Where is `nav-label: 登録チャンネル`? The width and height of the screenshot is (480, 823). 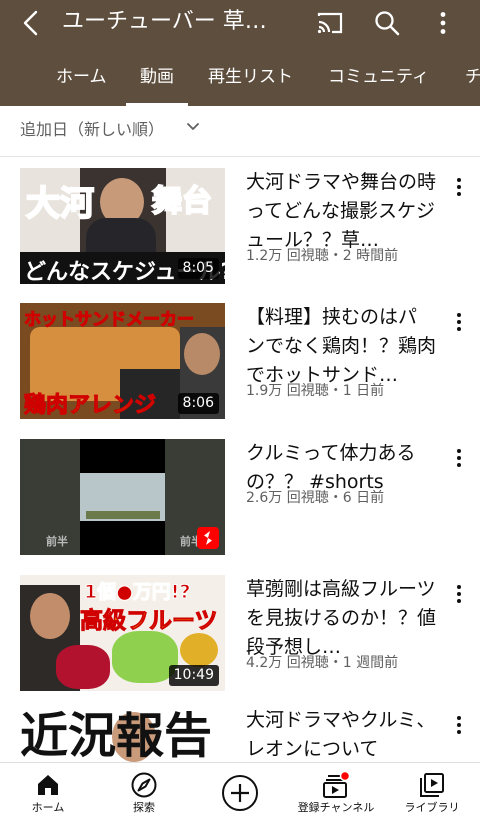
nav-label: 登録チャンネル is located at coordinates (336, 807).